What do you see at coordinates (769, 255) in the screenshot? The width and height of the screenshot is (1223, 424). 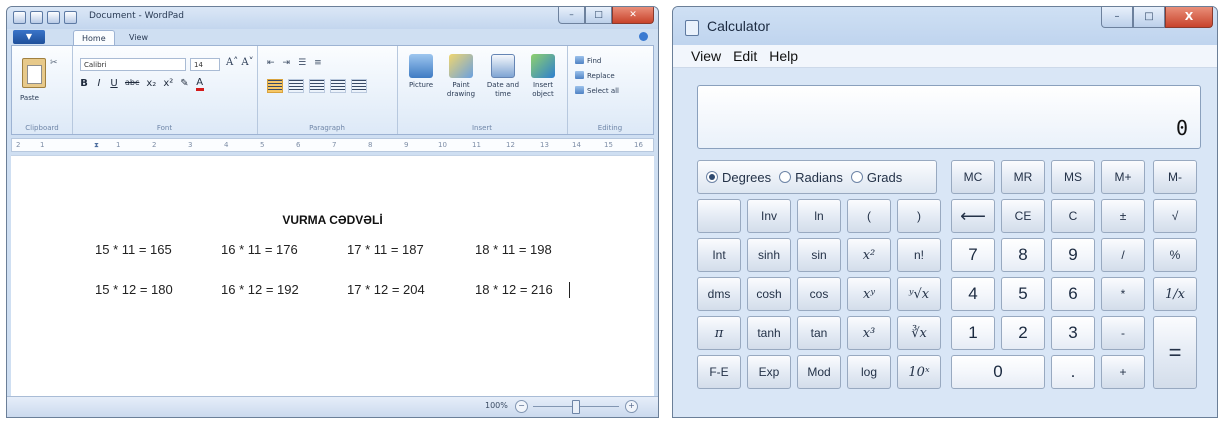 I see `sinh-button: sinh` at bounding box center [769, 255].